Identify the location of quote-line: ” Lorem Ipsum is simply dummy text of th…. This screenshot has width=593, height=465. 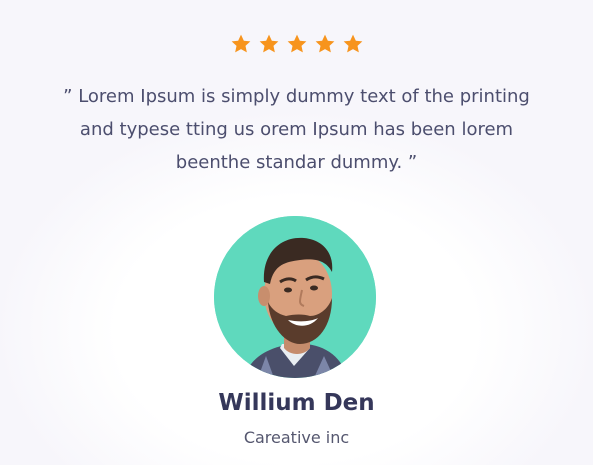
(296, 96).